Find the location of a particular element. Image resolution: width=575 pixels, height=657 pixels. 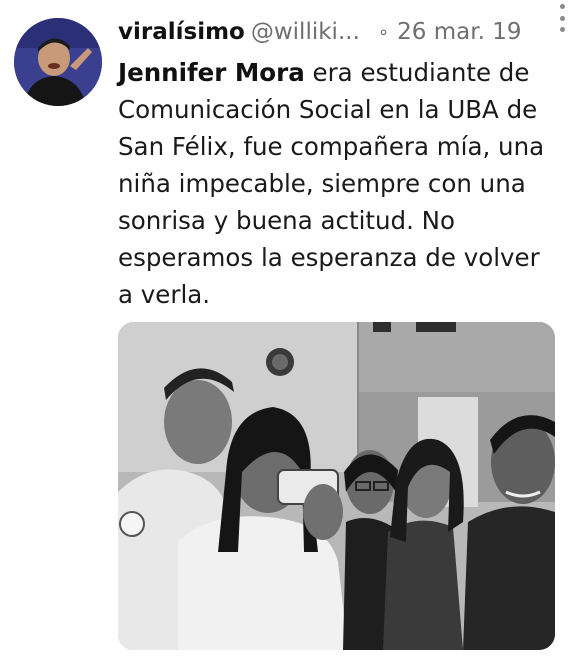

tweet-header: viralísimo @williki... ∘ 26 mar. 19 is located at coordinates (338, 32).